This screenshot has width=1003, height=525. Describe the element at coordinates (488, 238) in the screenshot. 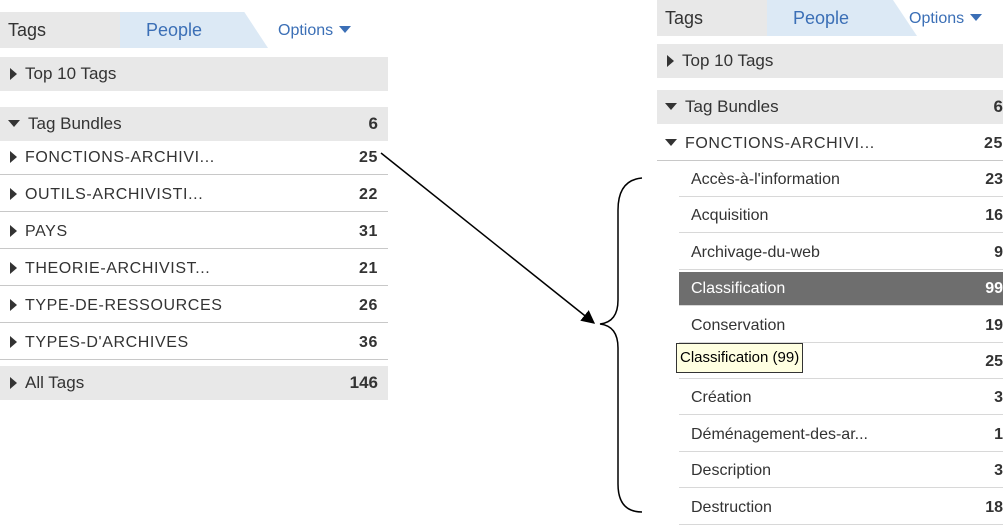

I see `arrow-connector` at that location.